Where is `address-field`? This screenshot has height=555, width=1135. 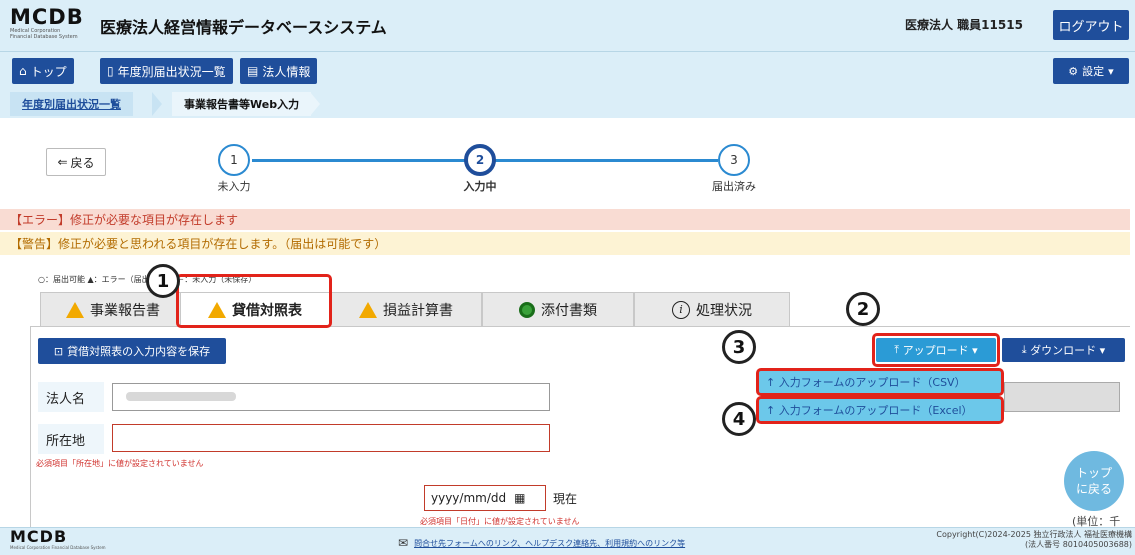 address-field is located at coordinates (331, 438).